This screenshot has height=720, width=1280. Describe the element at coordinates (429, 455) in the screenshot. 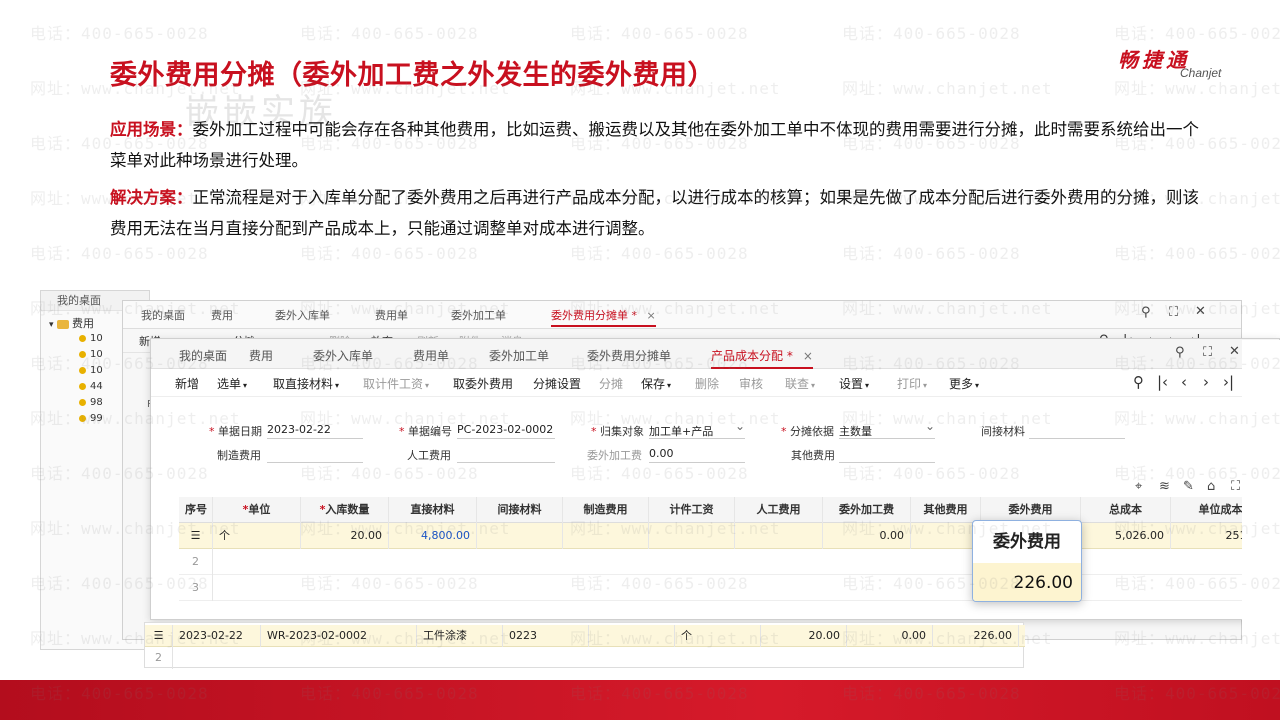

I see `labor-fee-label: 人工费用` at that location.